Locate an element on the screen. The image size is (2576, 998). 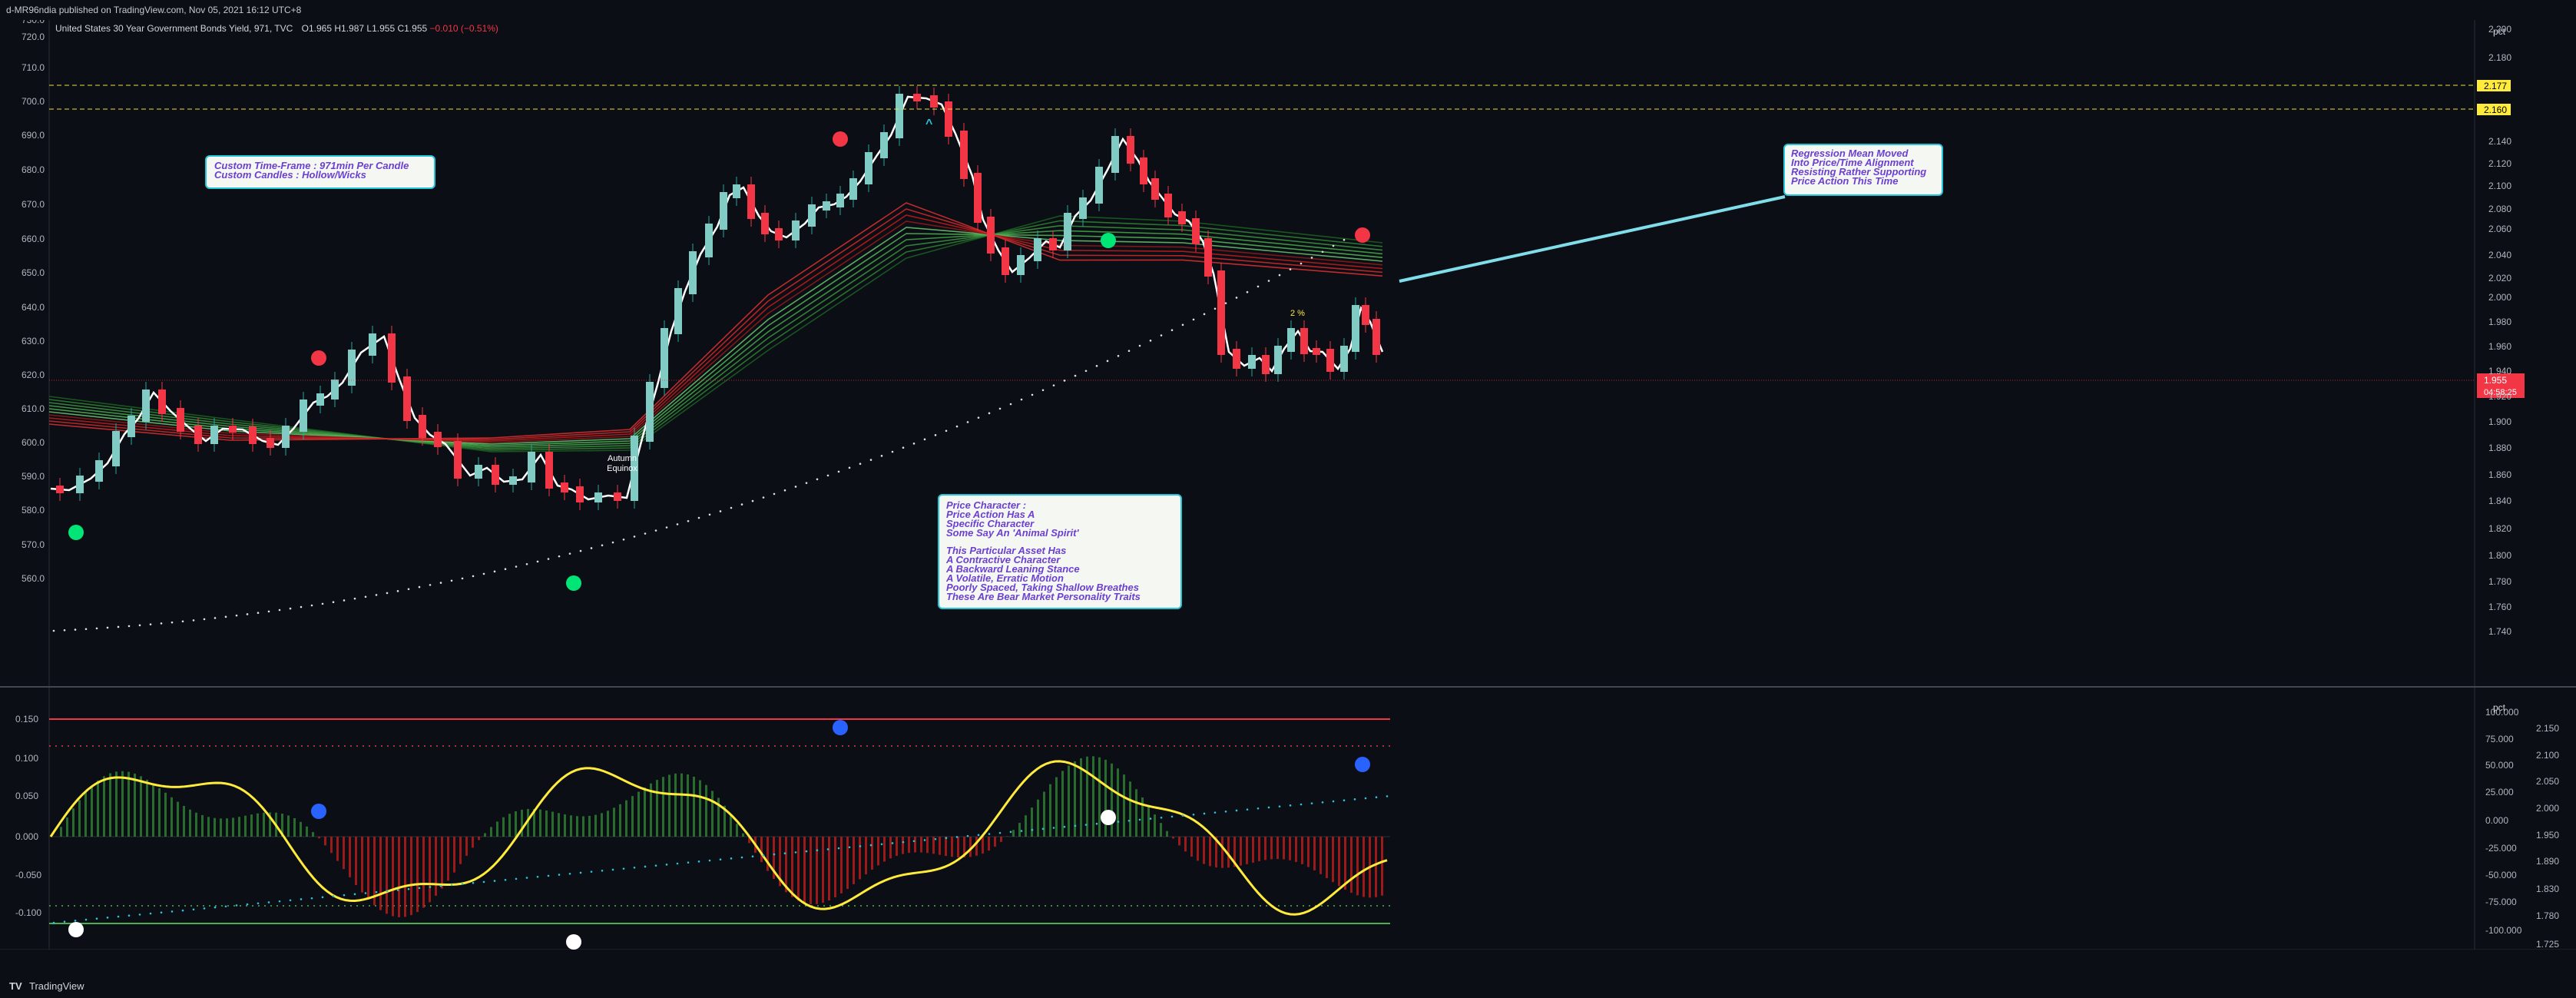
percent-label: 2 % is located at coordinates (1297, 313).